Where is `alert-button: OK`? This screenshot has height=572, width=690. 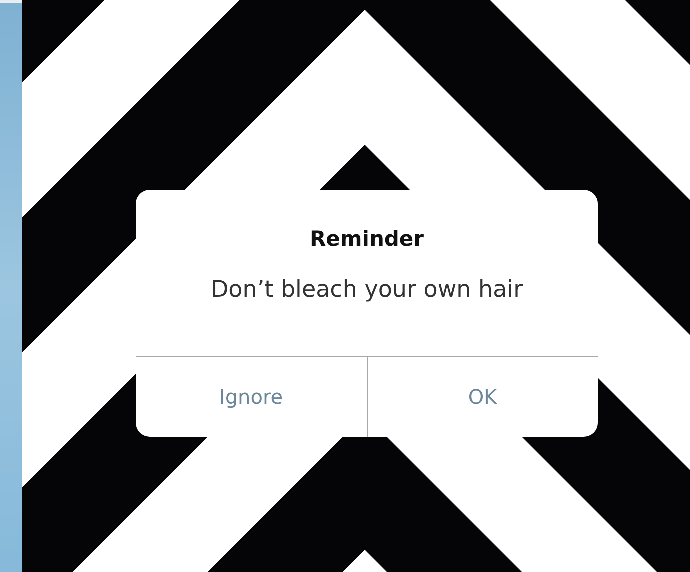 alert-button: OK is located at coordinates (482, 397).